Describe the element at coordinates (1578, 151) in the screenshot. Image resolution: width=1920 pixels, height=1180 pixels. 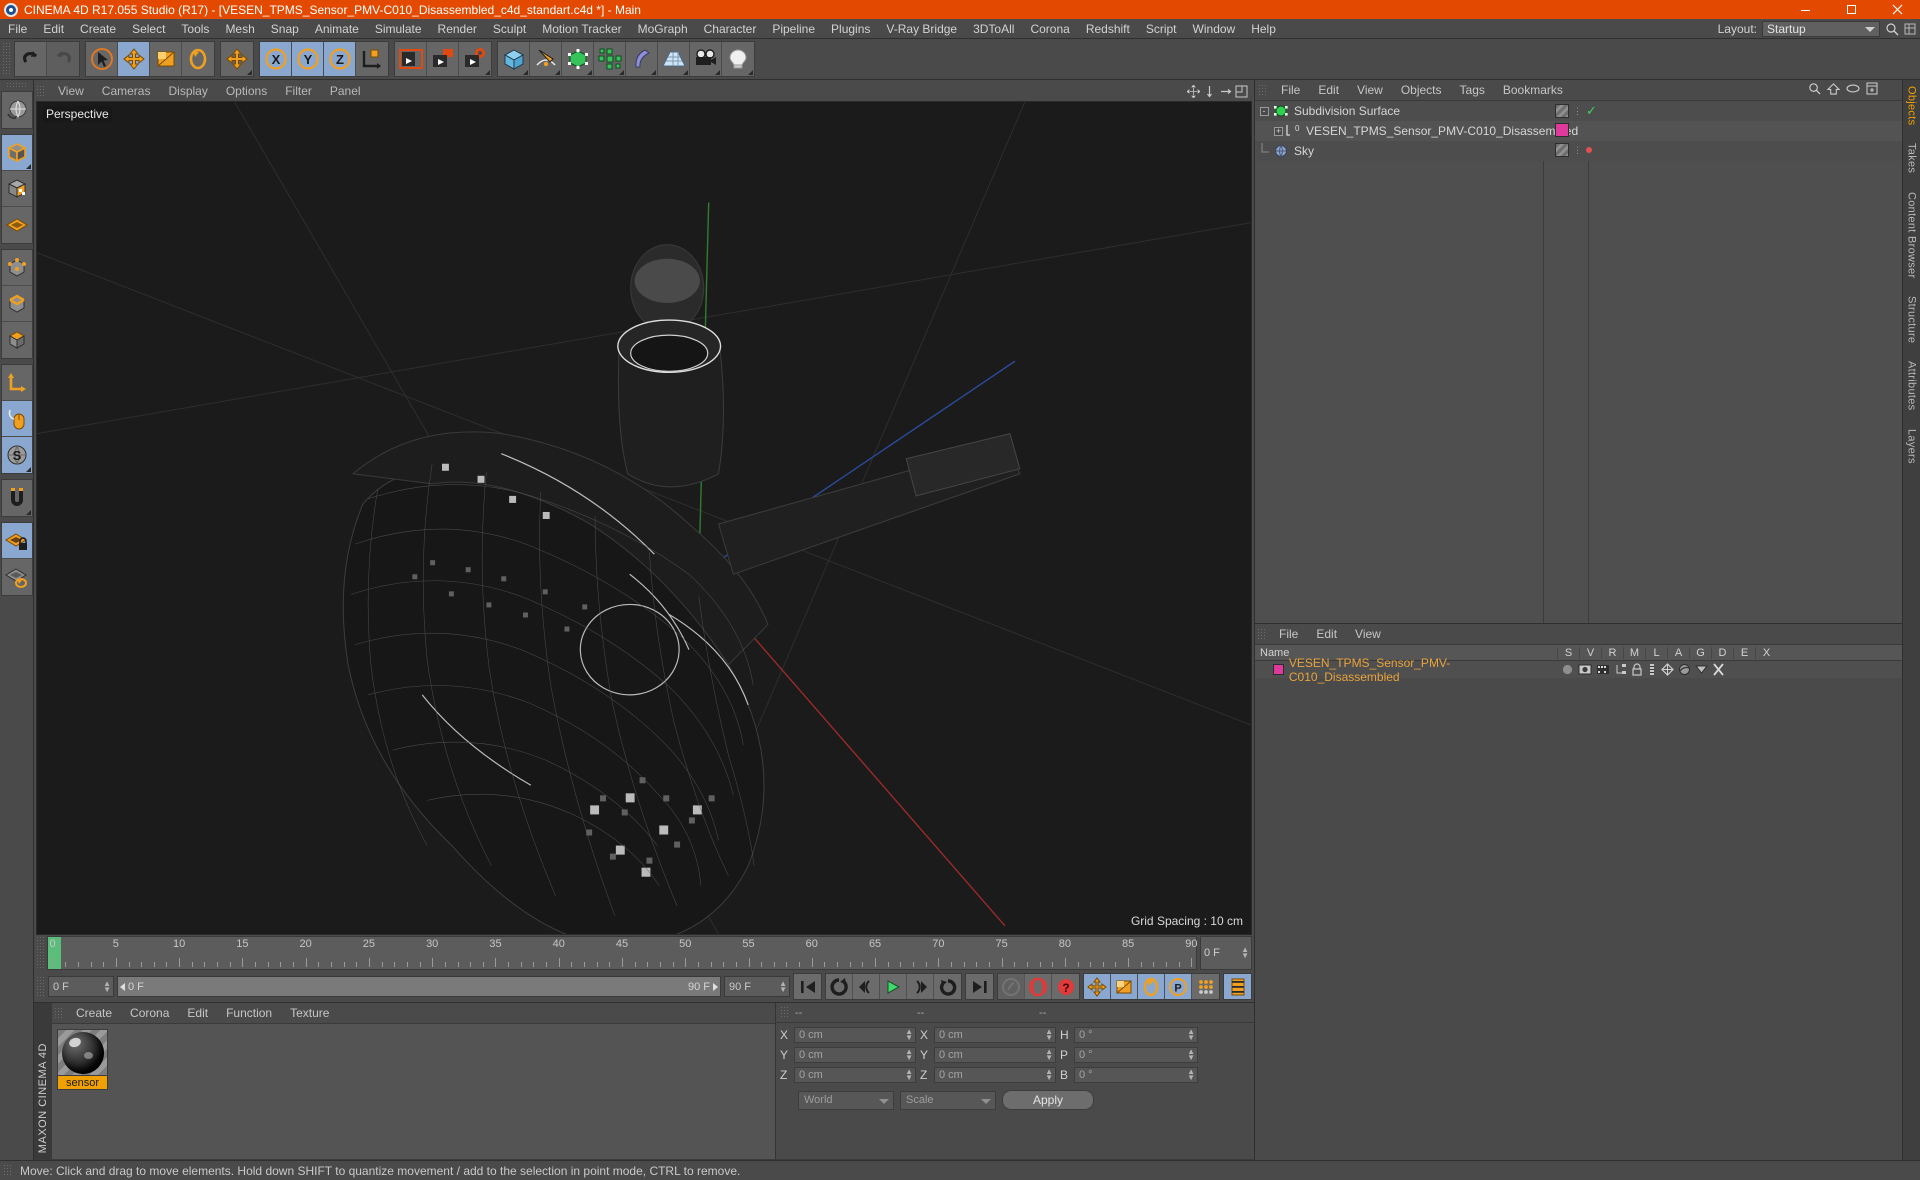
I see `object-row-sky: Sky ⋮` at that location.